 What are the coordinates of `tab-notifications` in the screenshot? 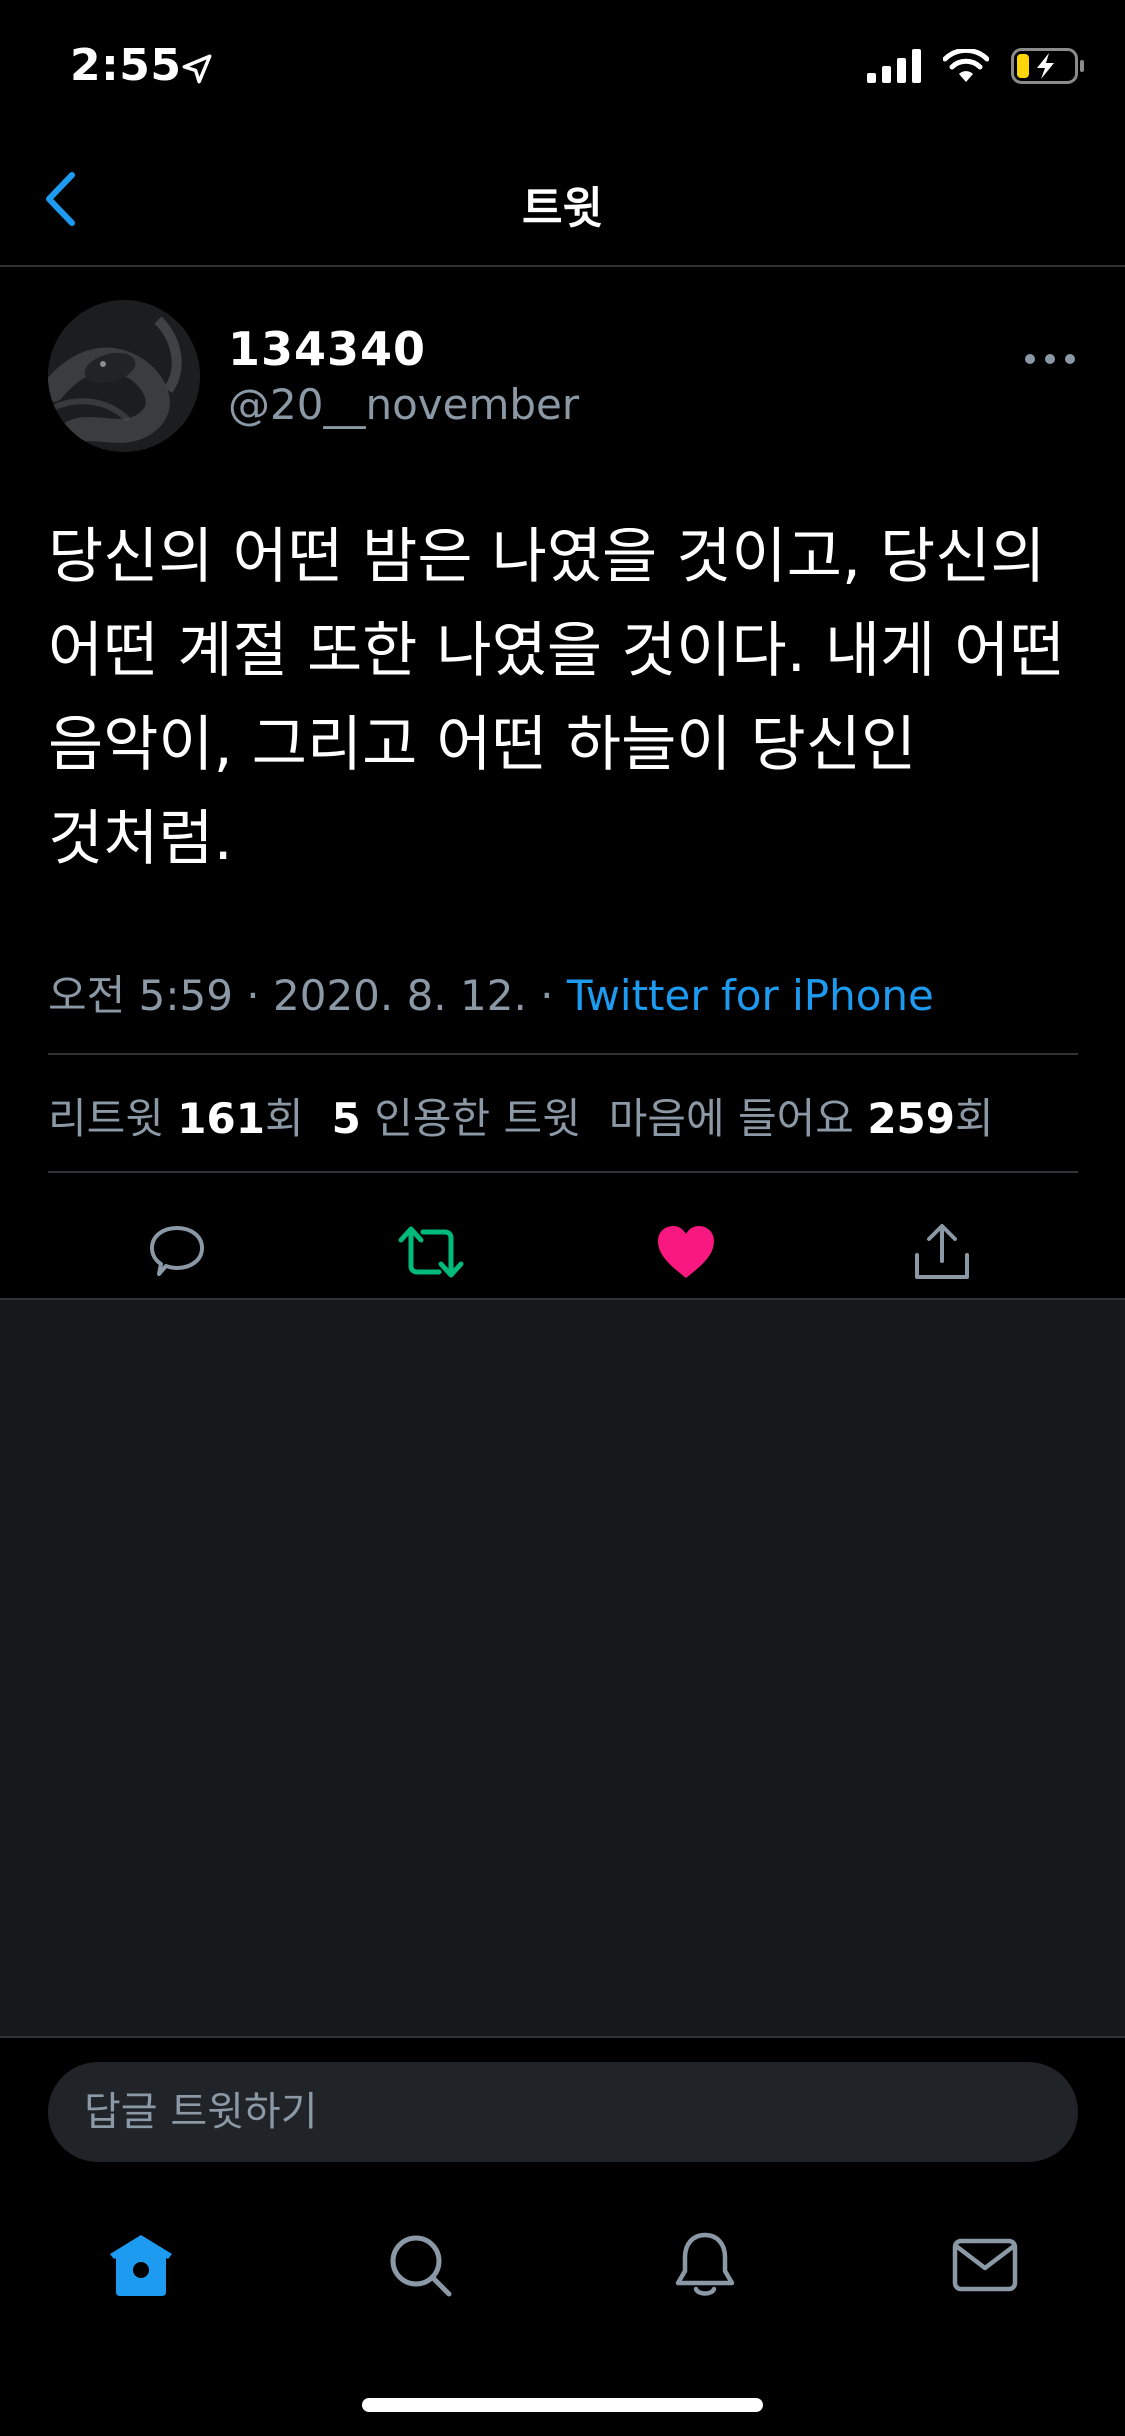 It's located at (705, 2265).